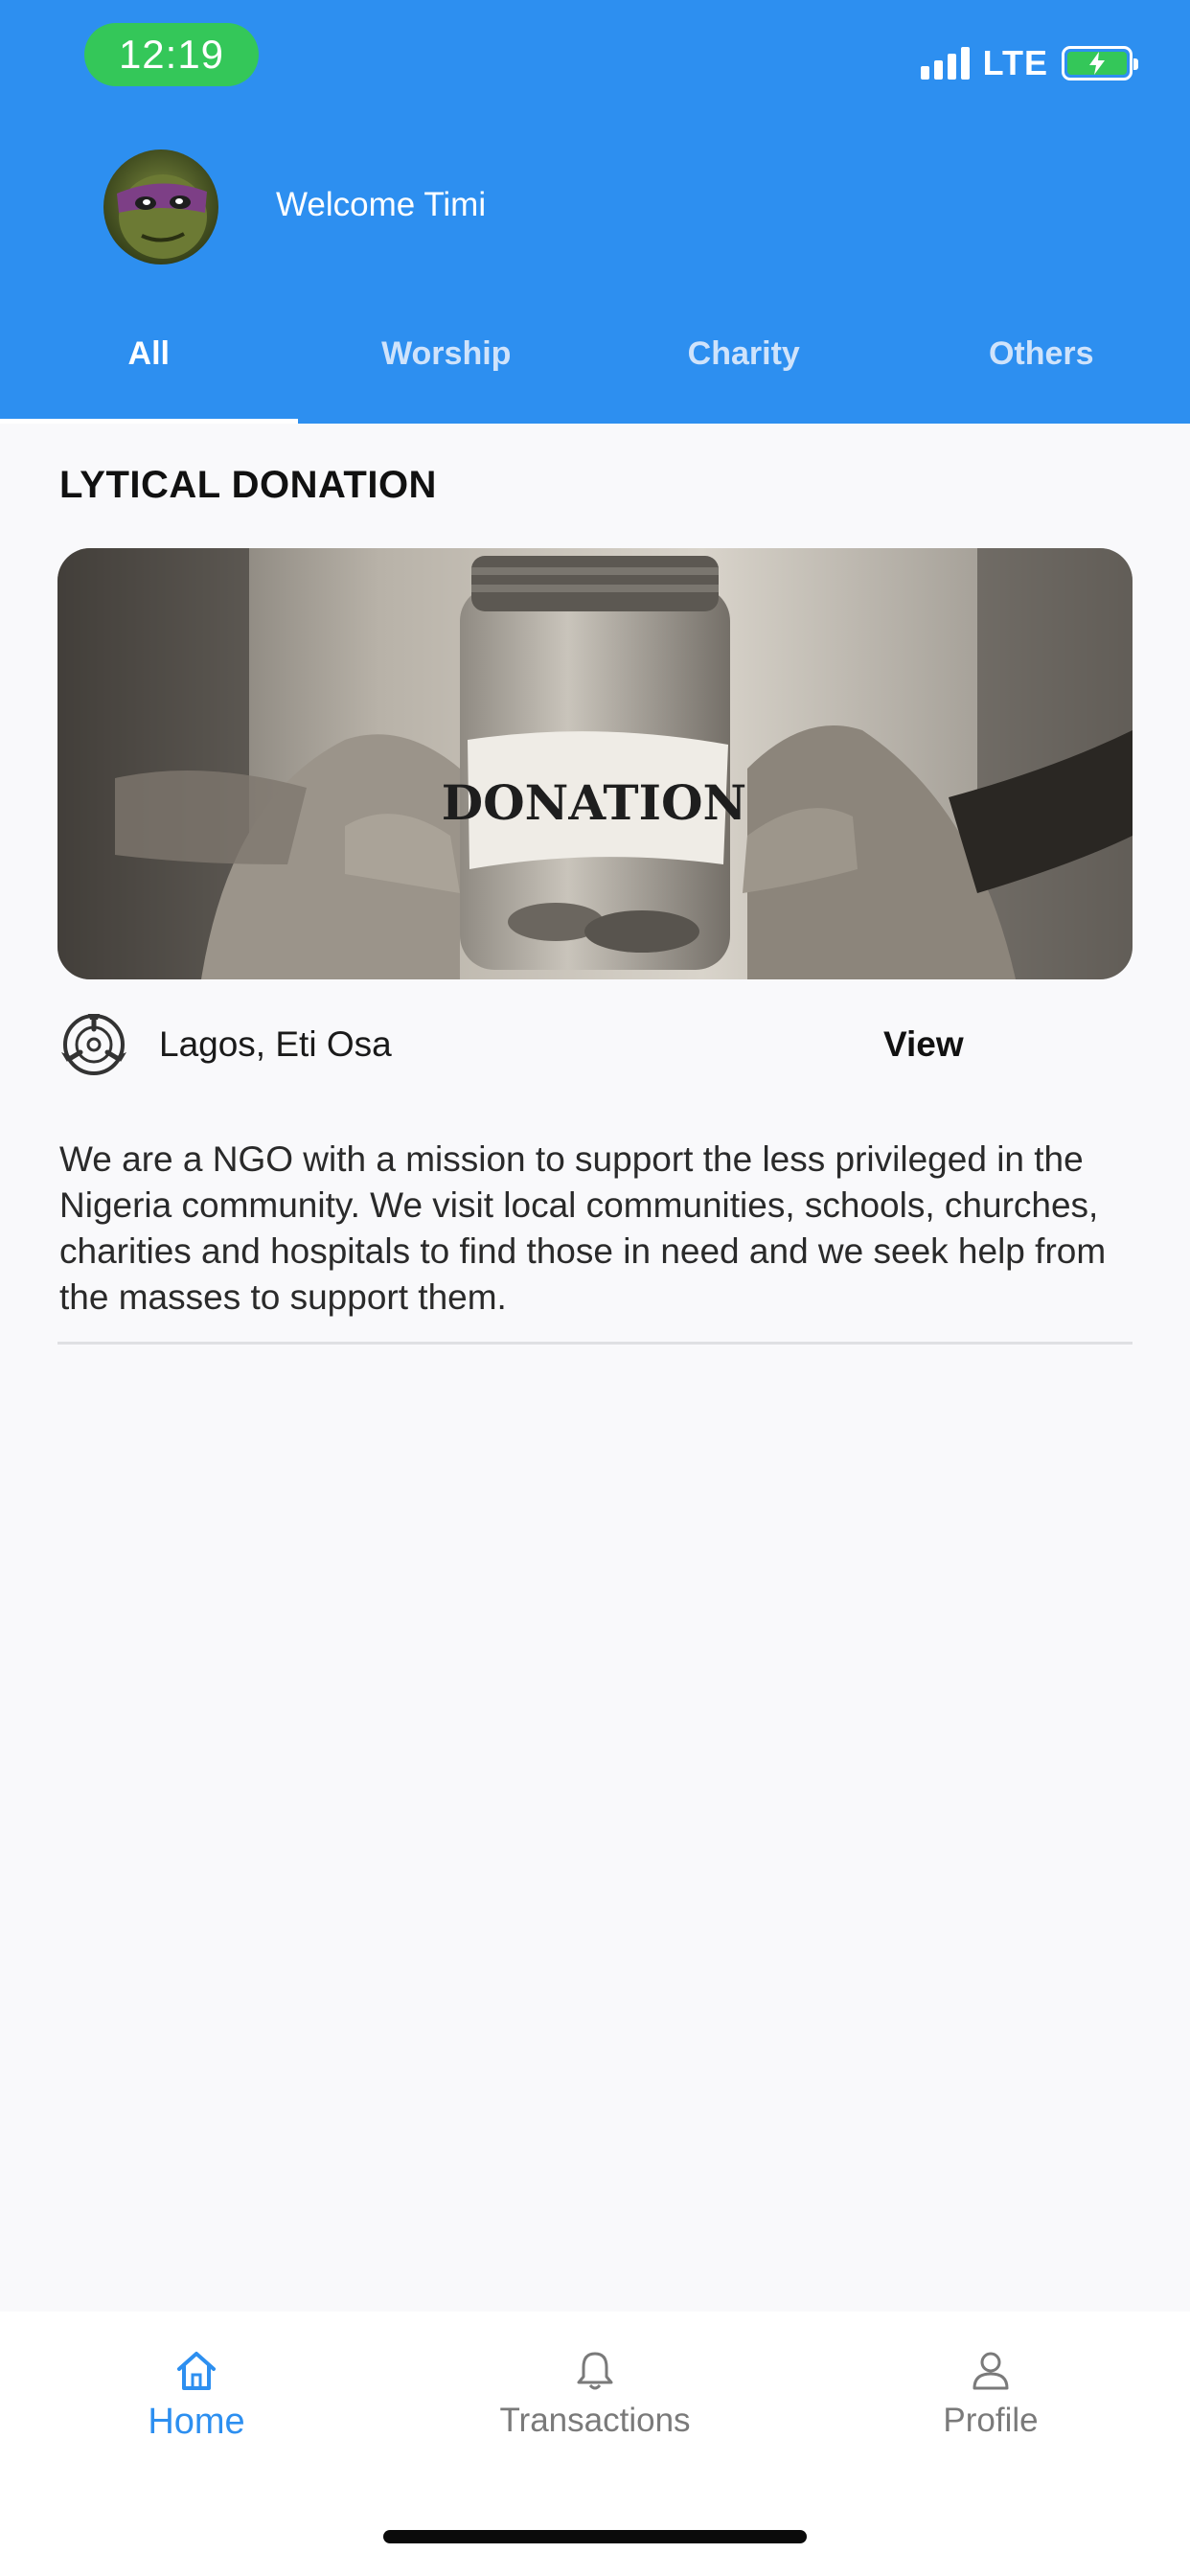  What do you see at coordinates (596, 1044) in the screenshot?
I see `location-row: Lagos, Eti Osa View` at bounding box center [596, 1044].